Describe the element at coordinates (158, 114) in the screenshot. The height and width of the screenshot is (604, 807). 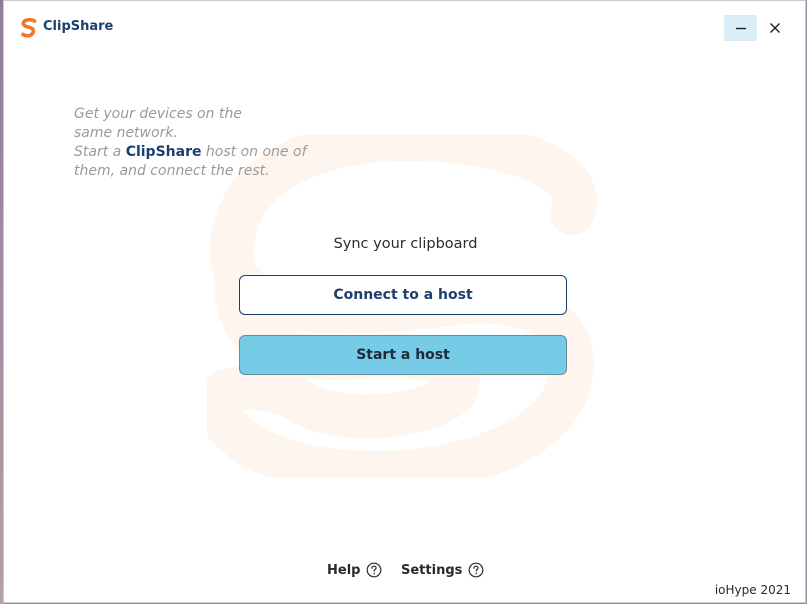
I see `intro-line-1: Get your devices on the` at that location.